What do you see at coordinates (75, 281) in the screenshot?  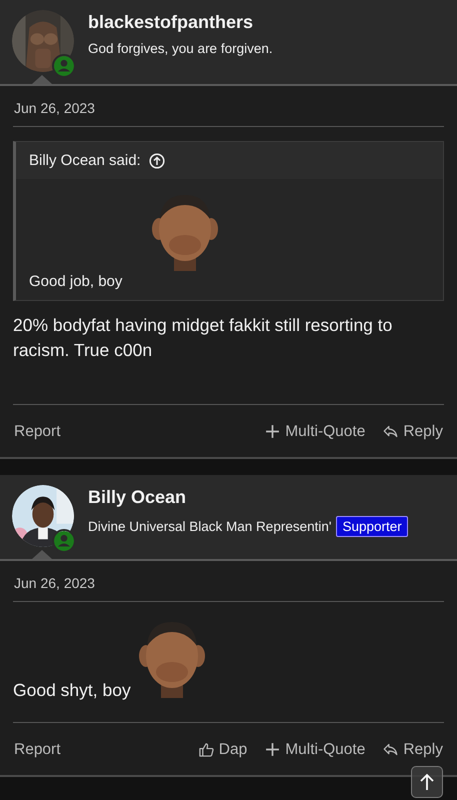 I see `quote-text: Good job, boy` at bounding box center [75, 281].